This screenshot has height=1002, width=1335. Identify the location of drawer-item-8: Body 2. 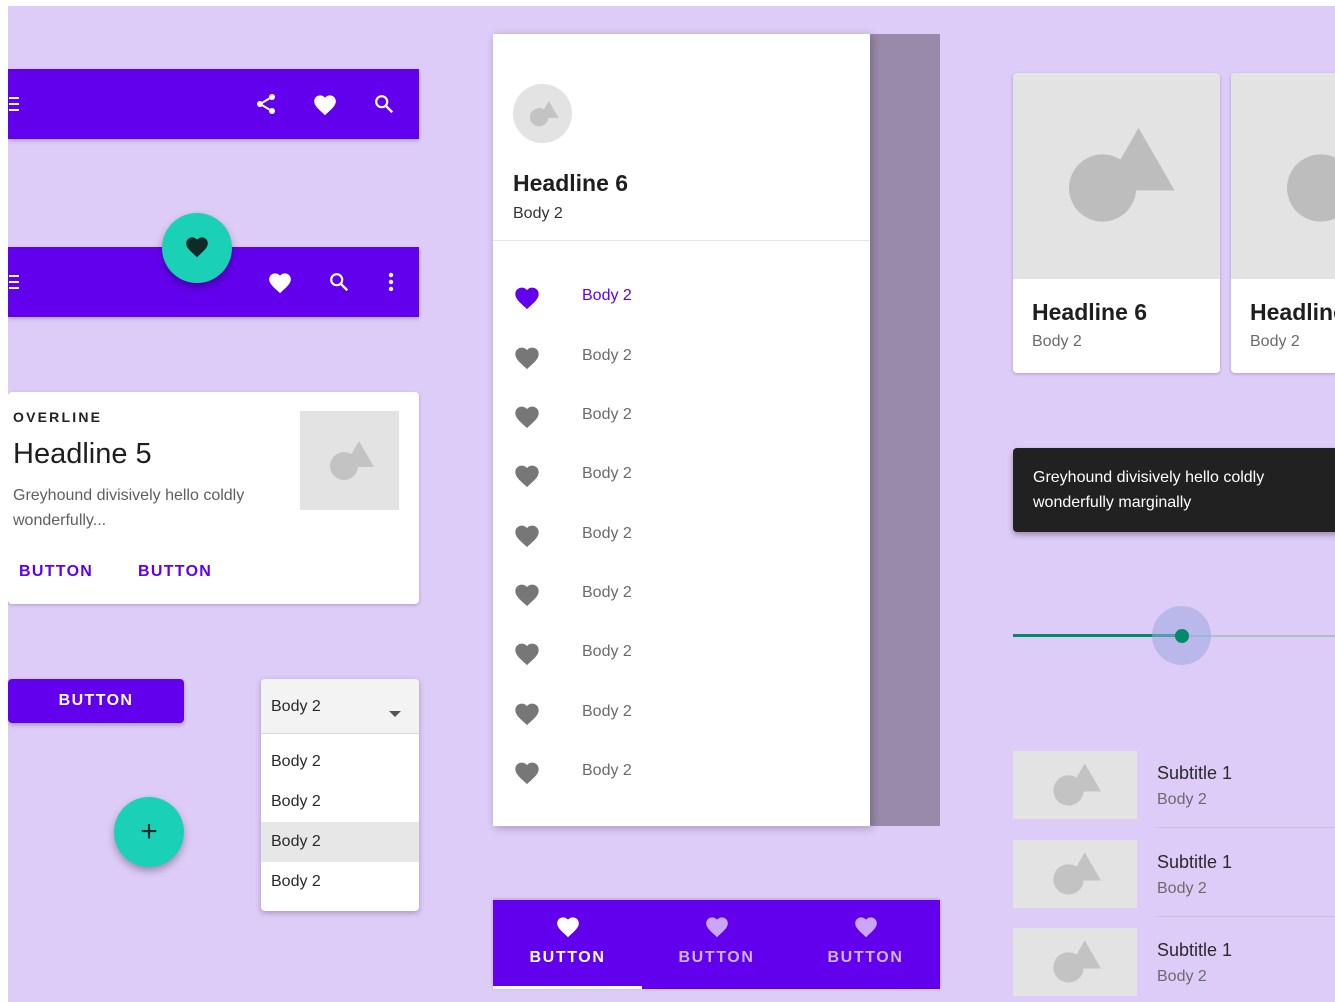
(681, 711).